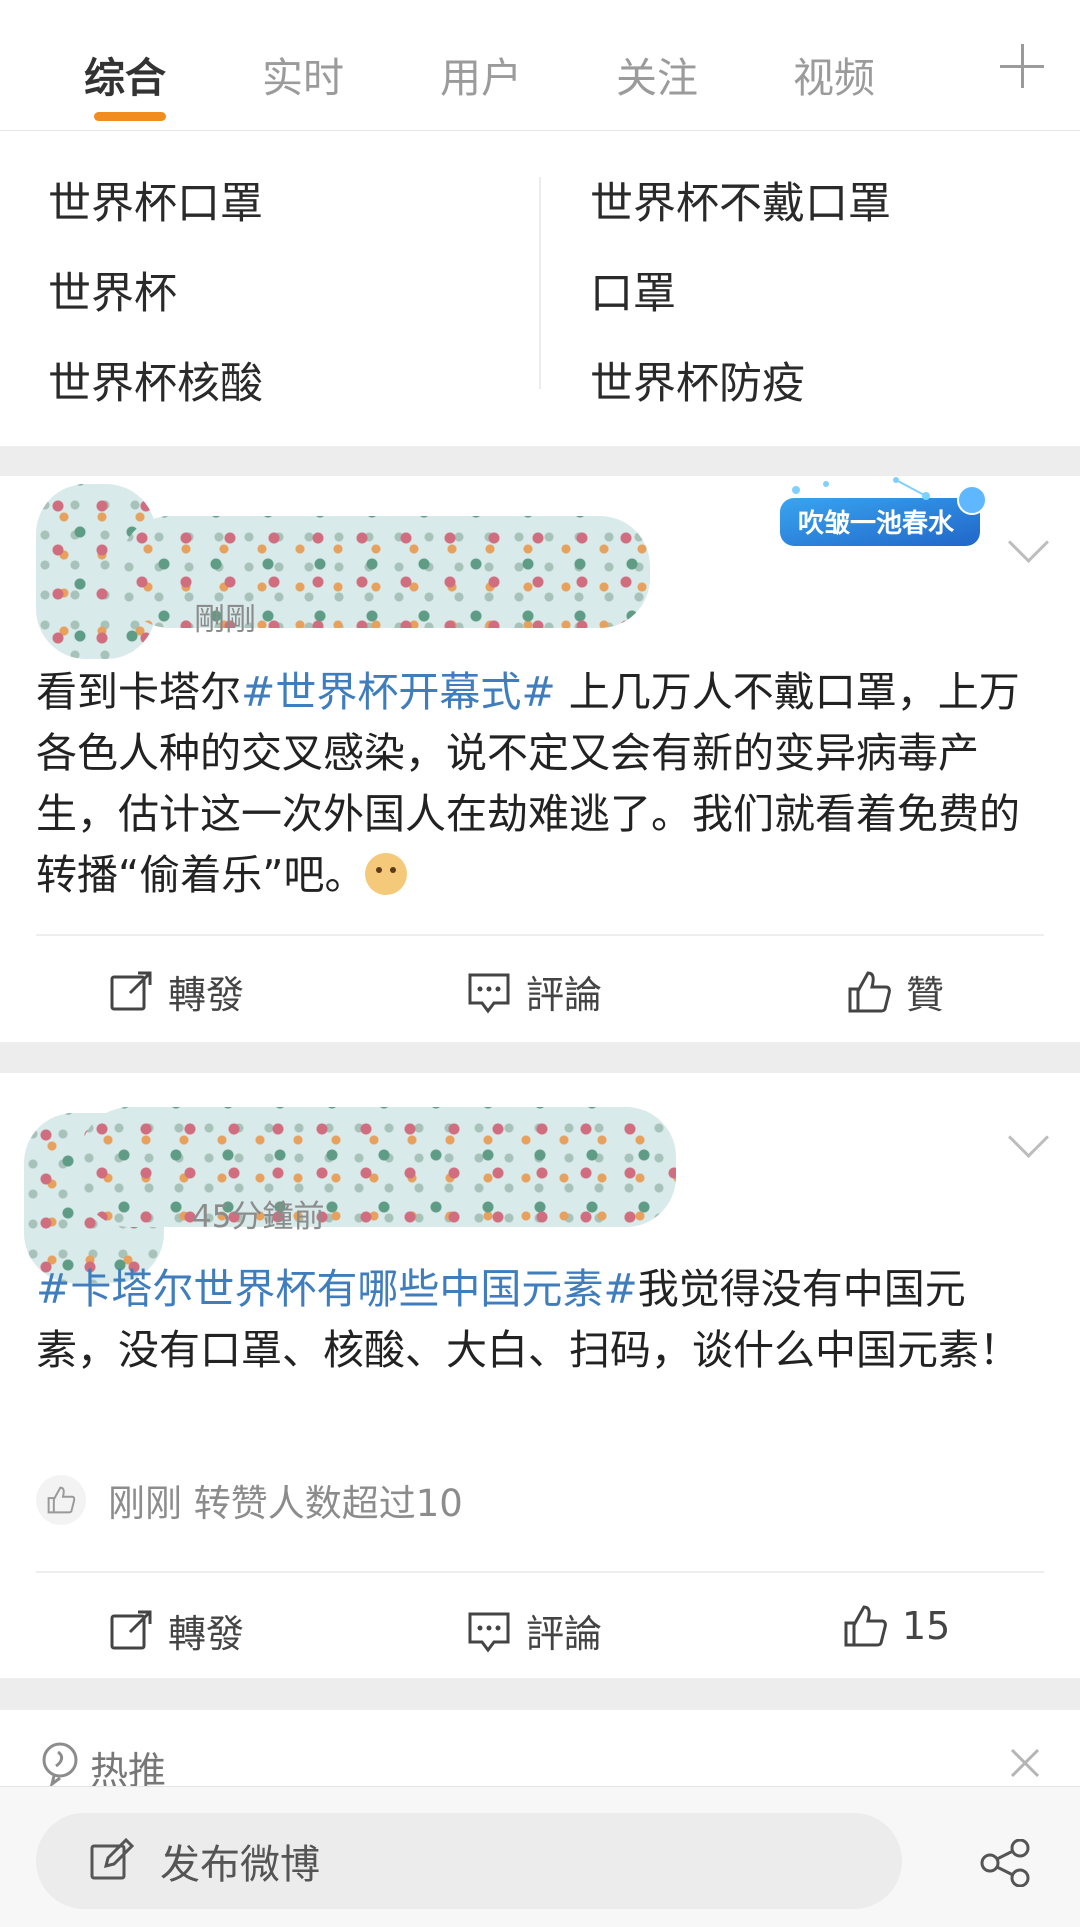 The width and height of the screenshot is (1080, 1927). I want to click on hot-icon, so click(60, 1764).